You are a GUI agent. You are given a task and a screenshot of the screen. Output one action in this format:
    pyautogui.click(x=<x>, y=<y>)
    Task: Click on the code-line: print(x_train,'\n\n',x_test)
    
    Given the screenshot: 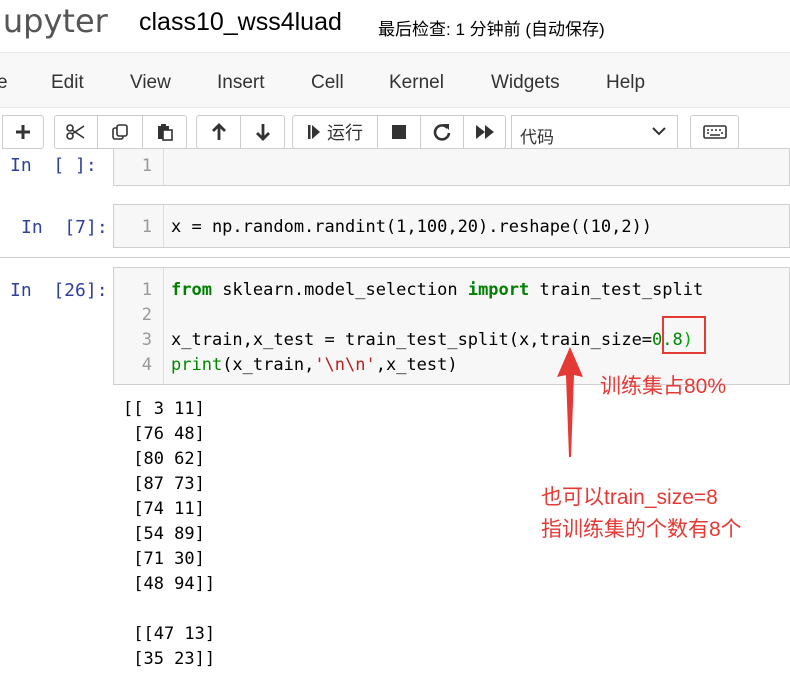 What is the action you would take?
    pyautogui.click(x=314, y=365)
    